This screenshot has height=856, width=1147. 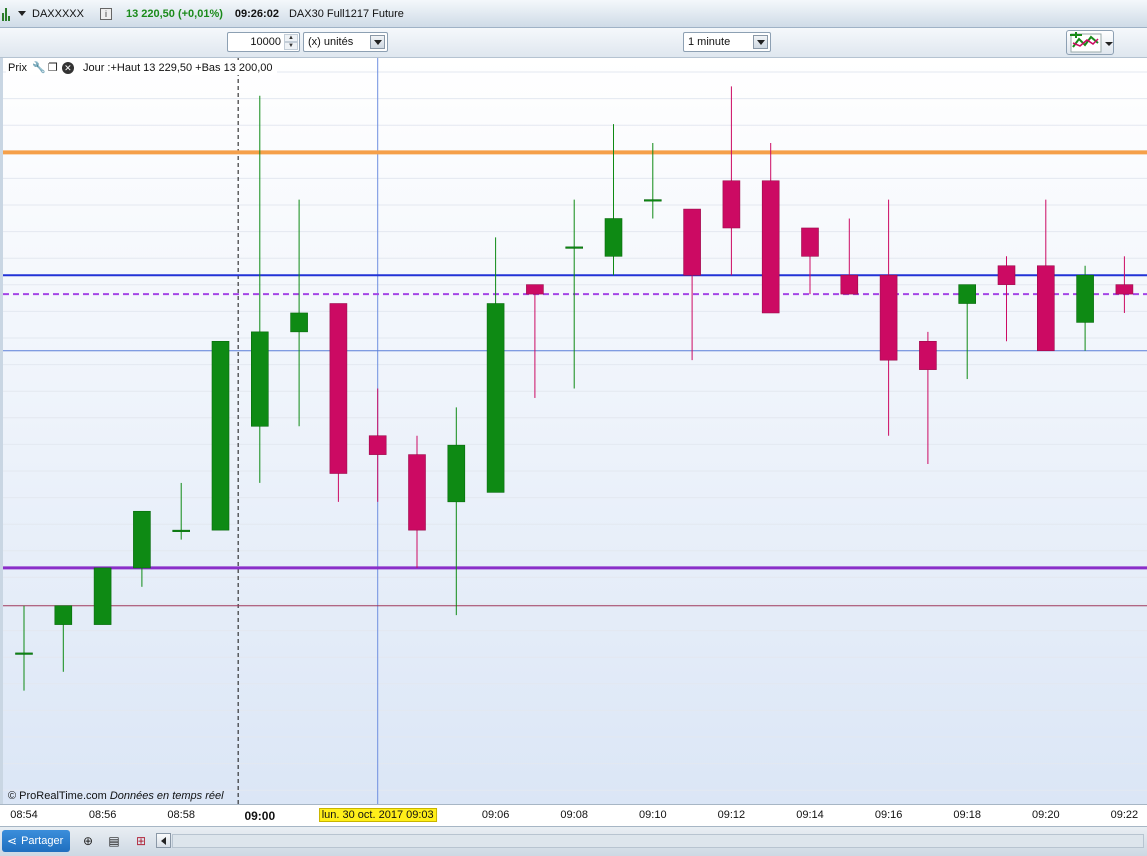 What do you see at coordinates (653, 815) in the screenshot?
I see `time-tick-label: 09:10` at bounding box center [653, 815].